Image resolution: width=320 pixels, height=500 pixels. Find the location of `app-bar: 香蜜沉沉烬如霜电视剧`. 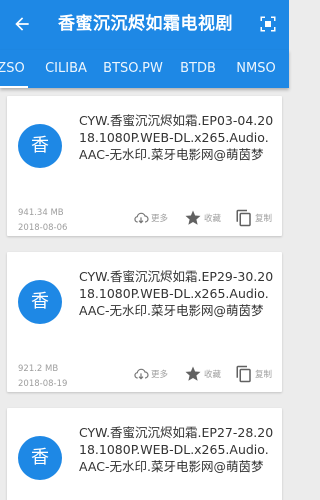

app-bar: 香蜜沉沉烬如霜电视剧 is located at coordinates (144, 25).